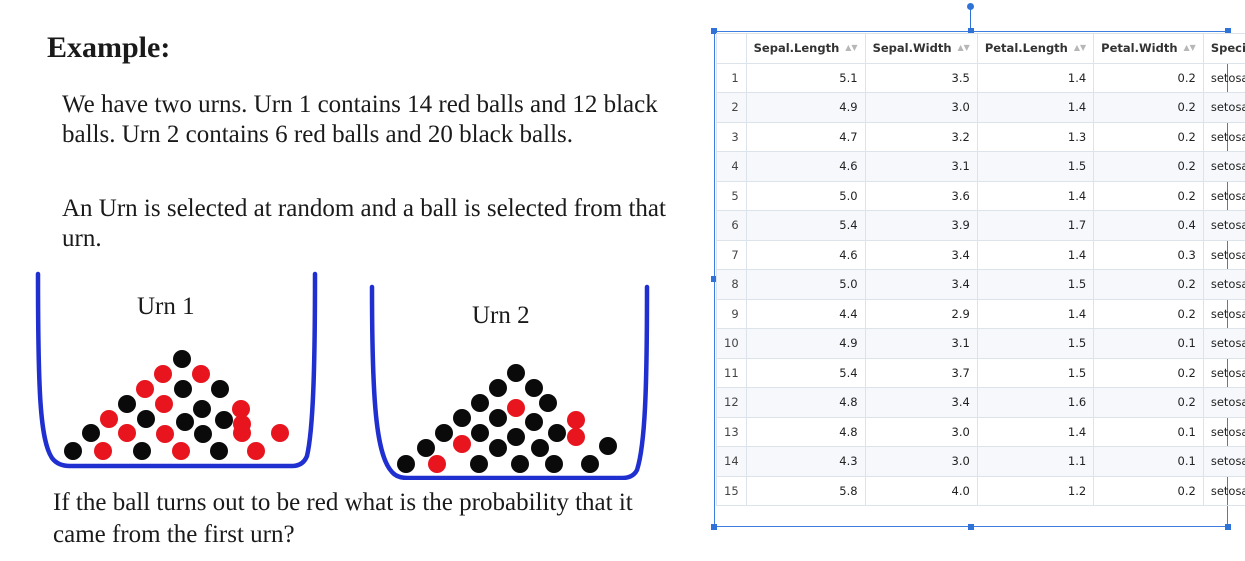 Image resolution: width=1245 pixels, height=561 pixels. Describe the element at coordinates (1228, 527) in the screenshot. I see `resize-handle-bottom-right` at that location.